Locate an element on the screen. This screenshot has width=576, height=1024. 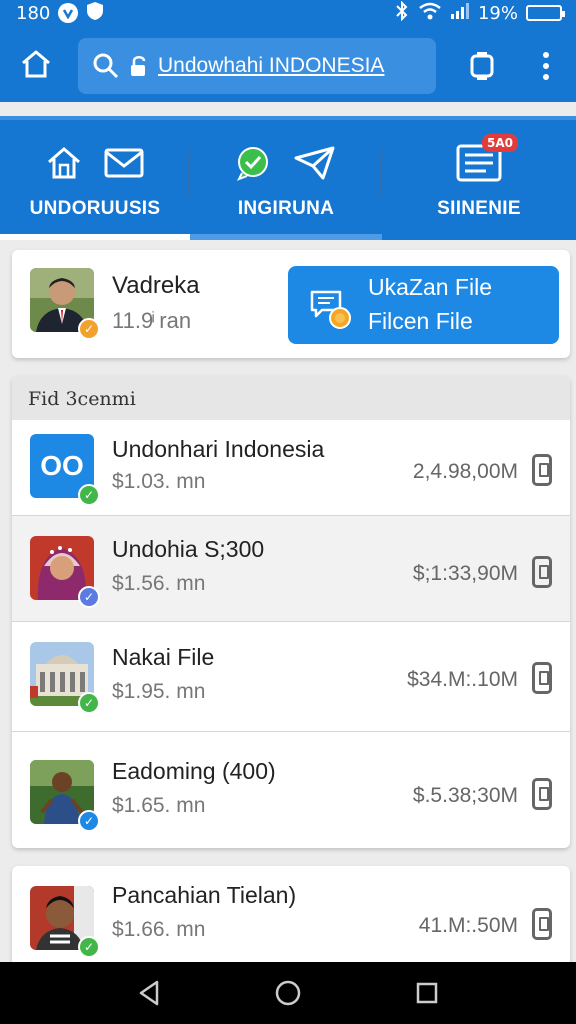
item-subtitle: $1.65. mn is located at coordinates (159, 805).